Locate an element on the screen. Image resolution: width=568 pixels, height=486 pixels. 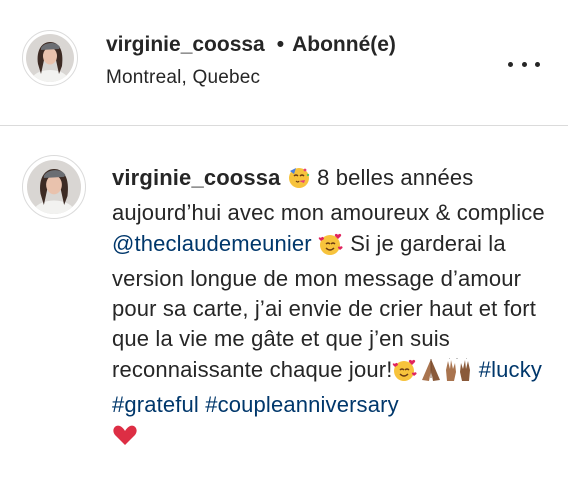
mention-link: @theclaudemeunier is located at coordinates (212, 243).